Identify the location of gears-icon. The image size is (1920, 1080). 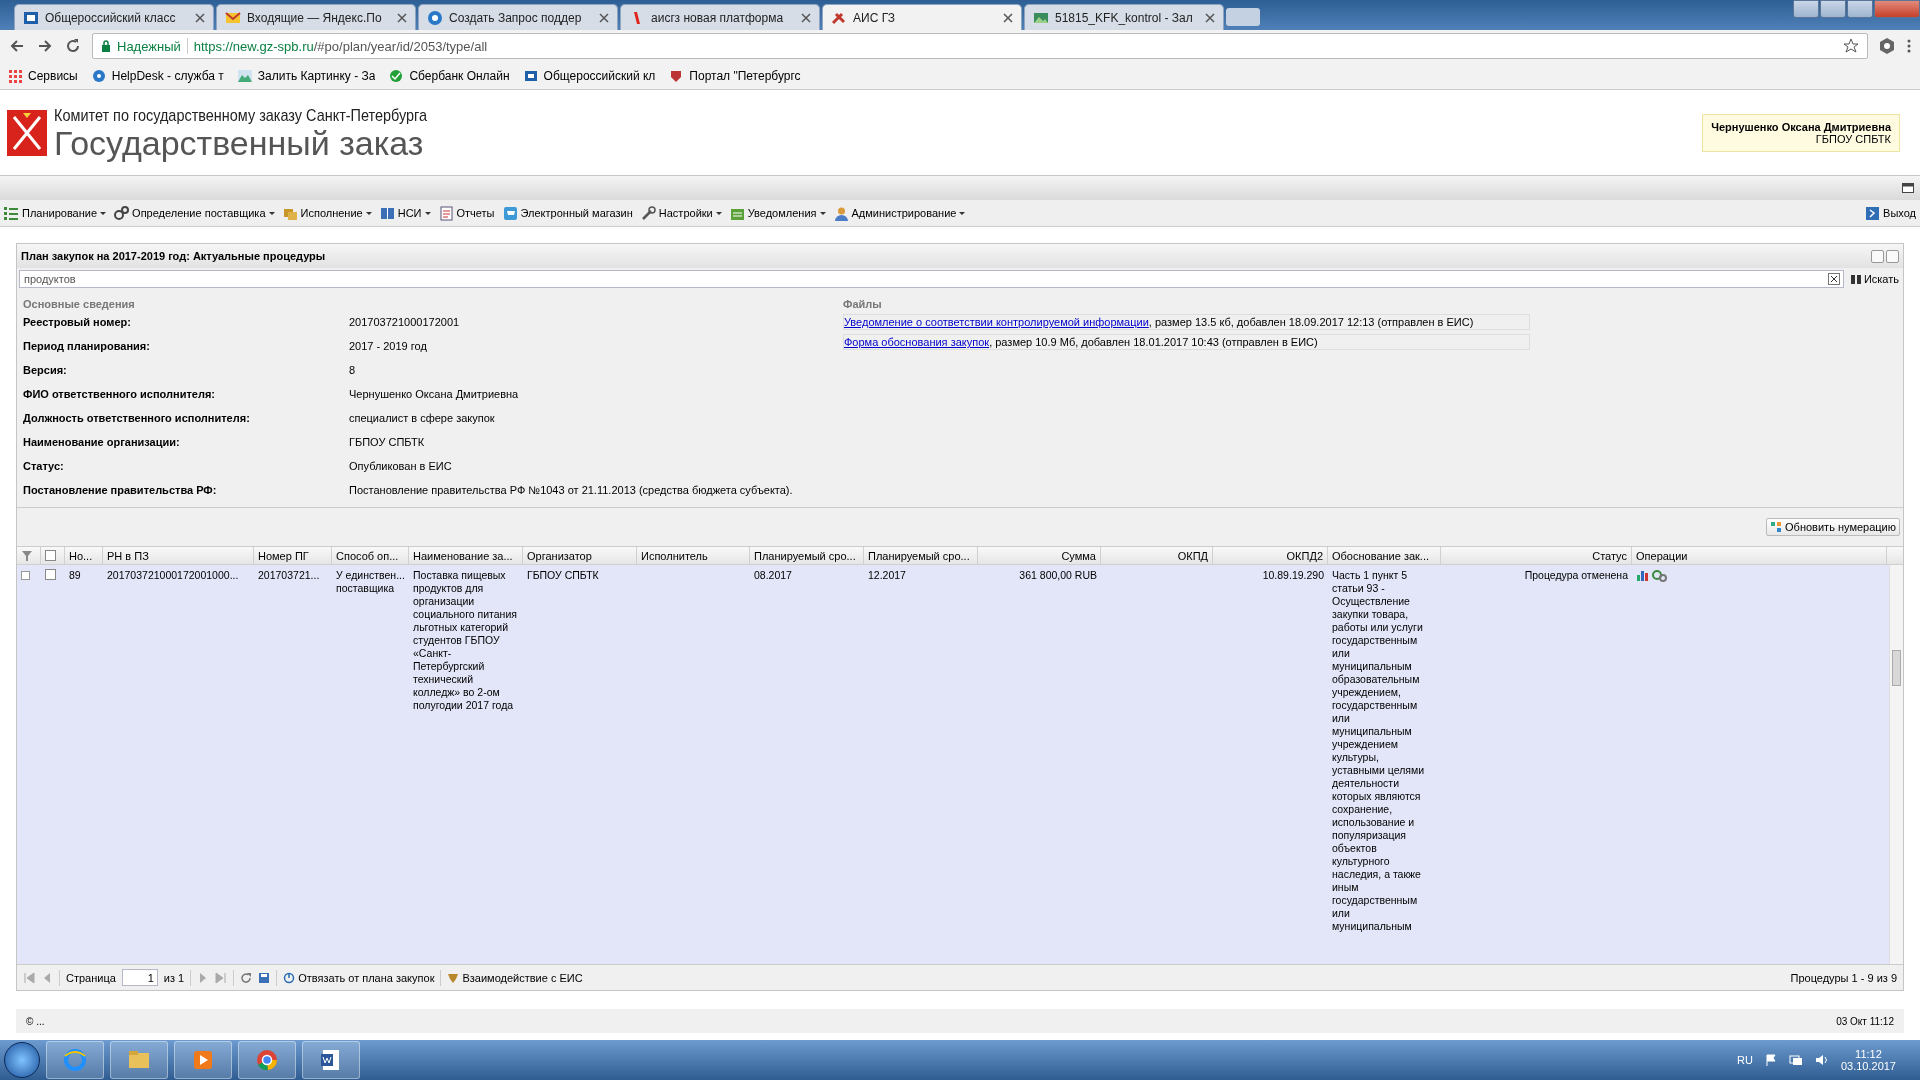
(1659, 575).